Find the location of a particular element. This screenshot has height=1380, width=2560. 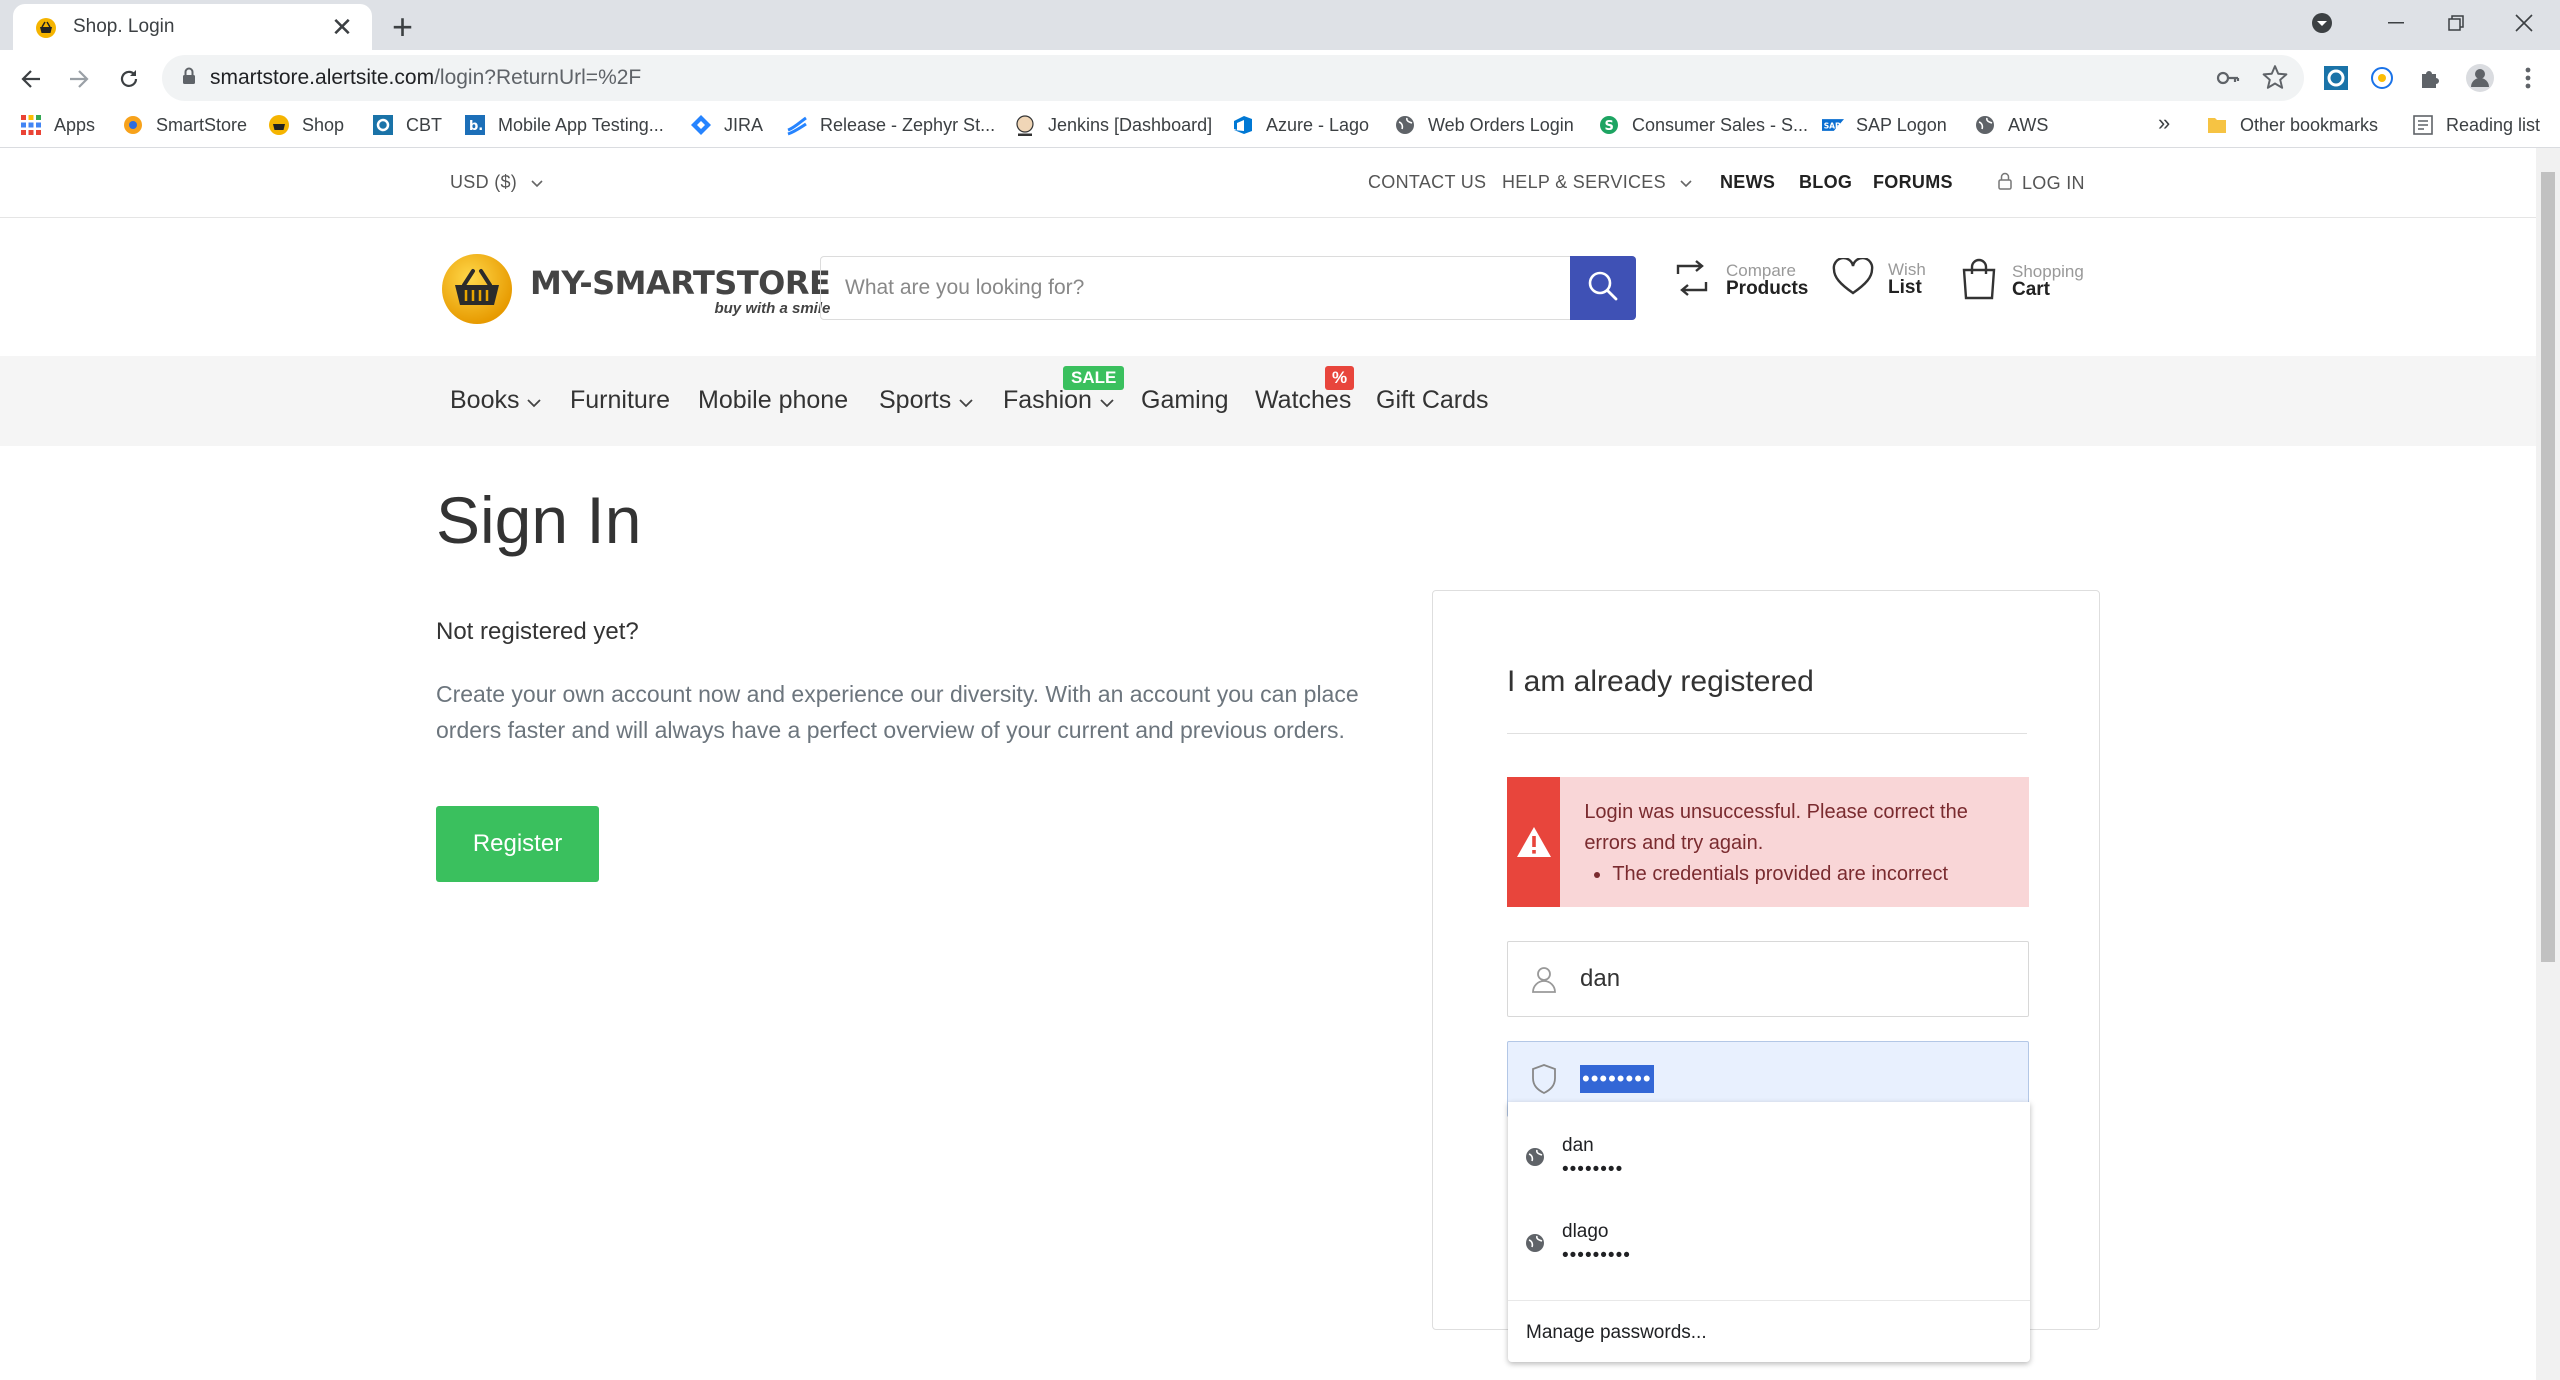

error-item: The credentials provided are incorrect is located at coordinates (1808, 874).